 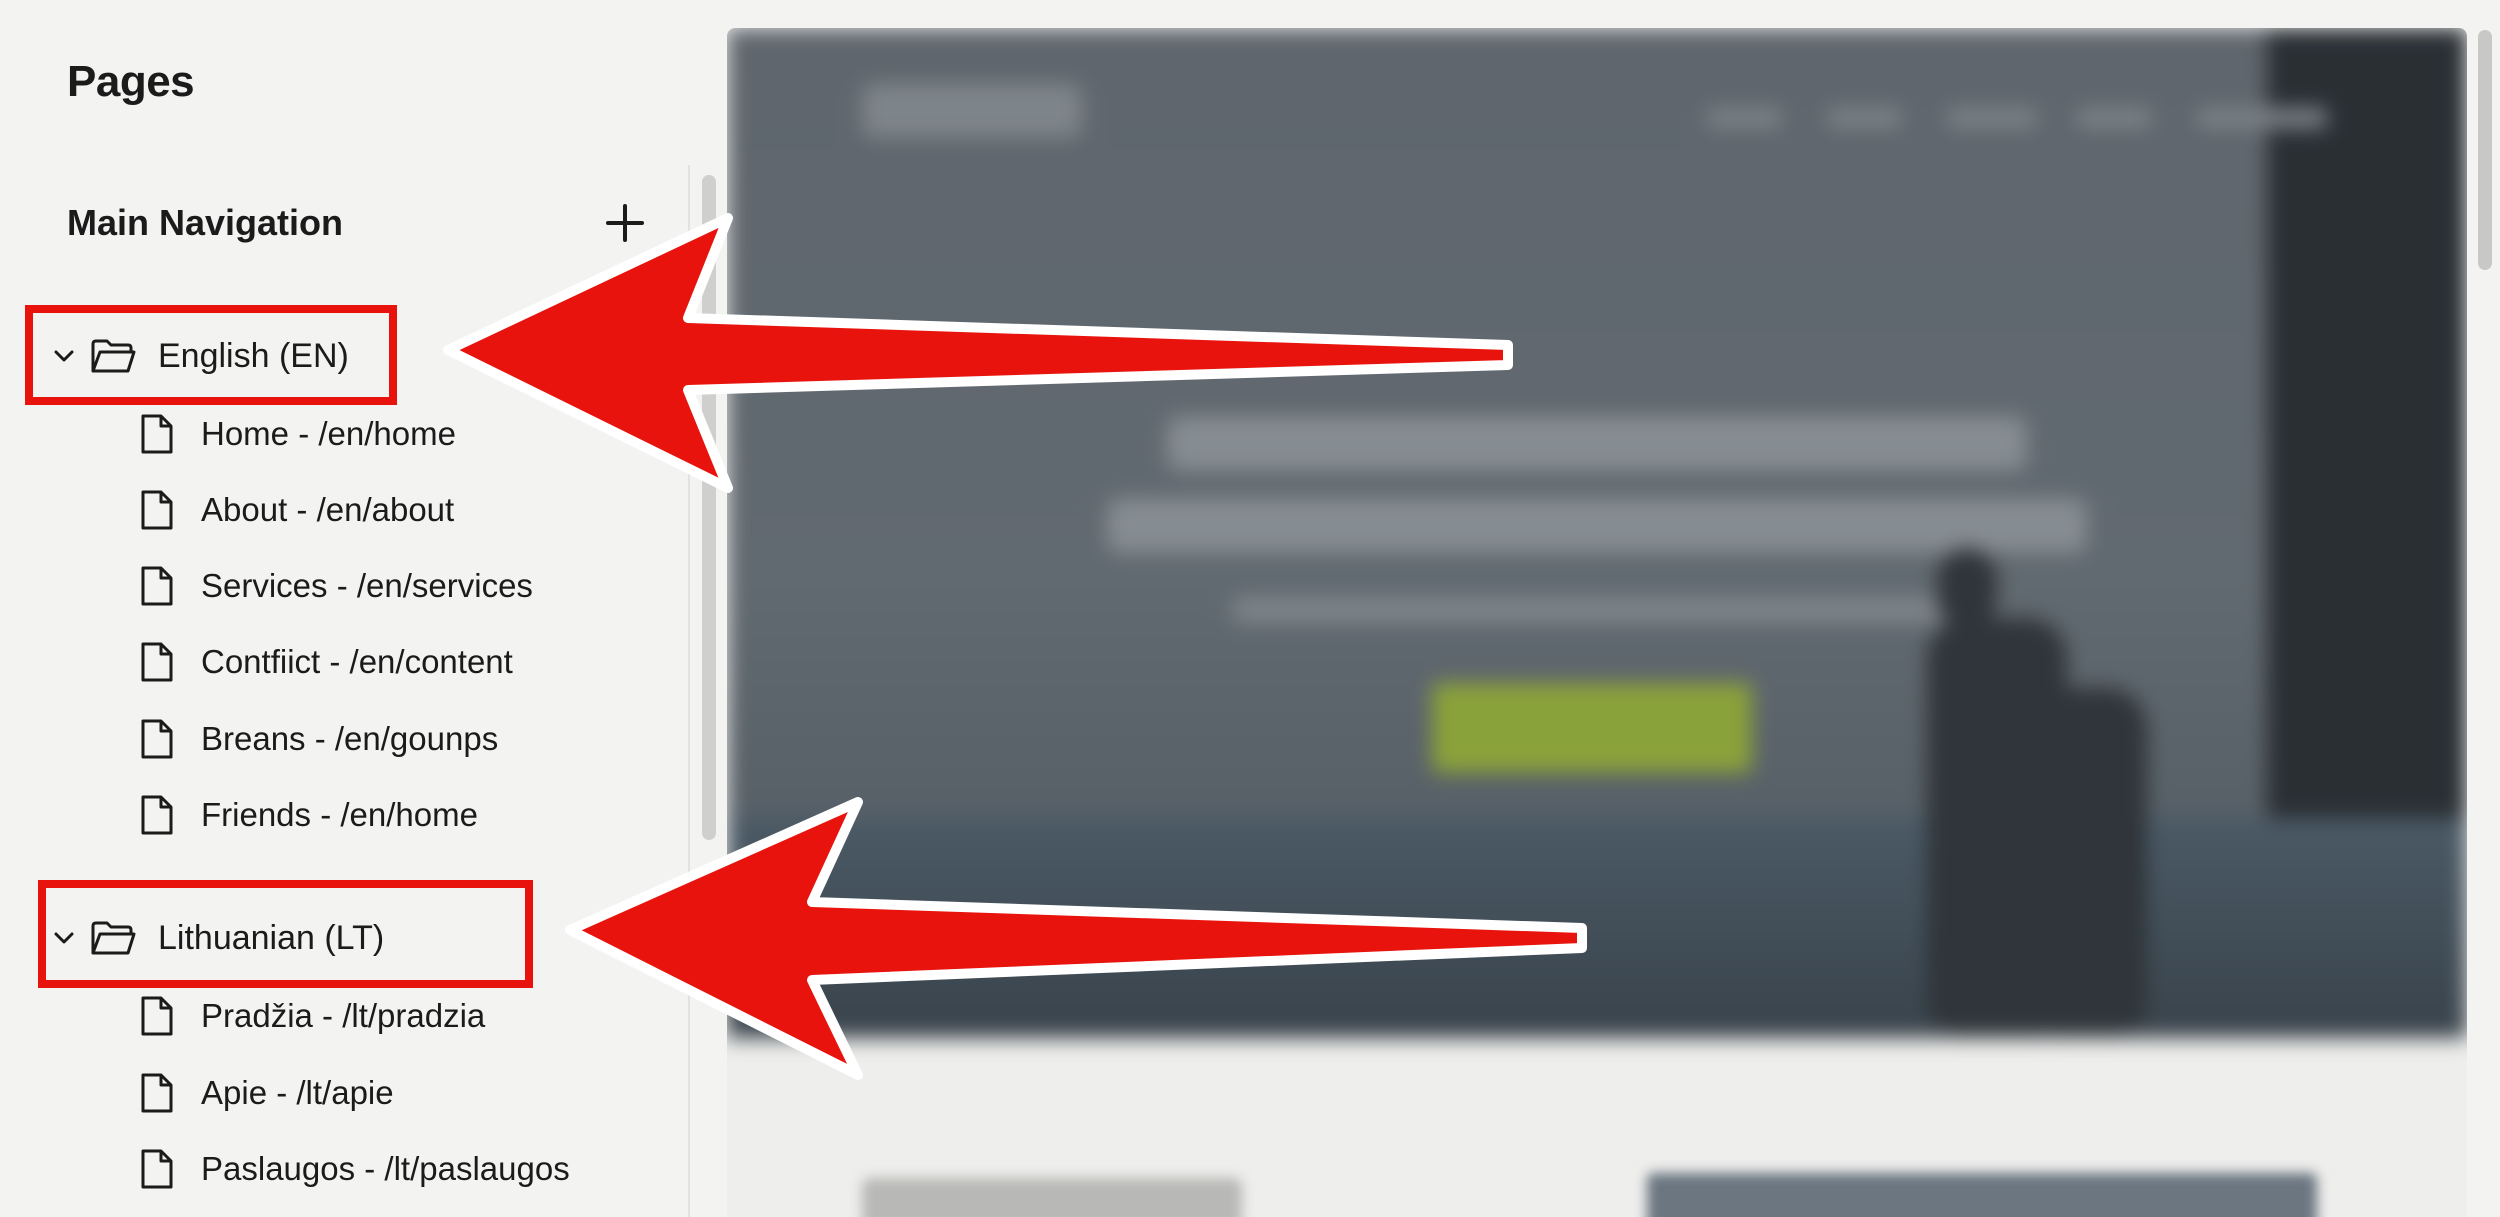 I want to click on page-item-label: Friends - /en/home, so click(x=339, y=814).